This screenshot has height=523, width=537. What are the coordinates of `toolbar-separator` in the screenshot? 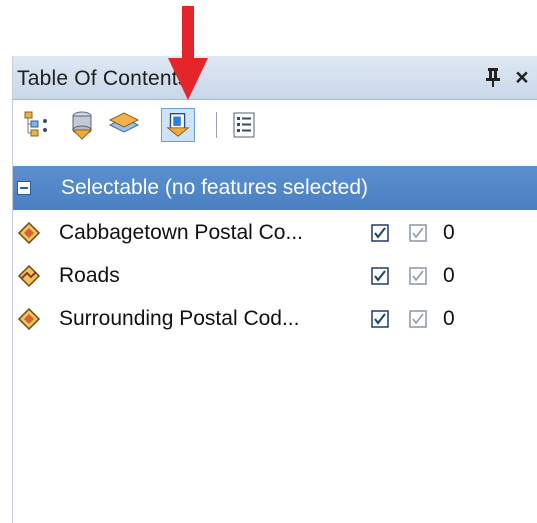 It's located at (216, 125).